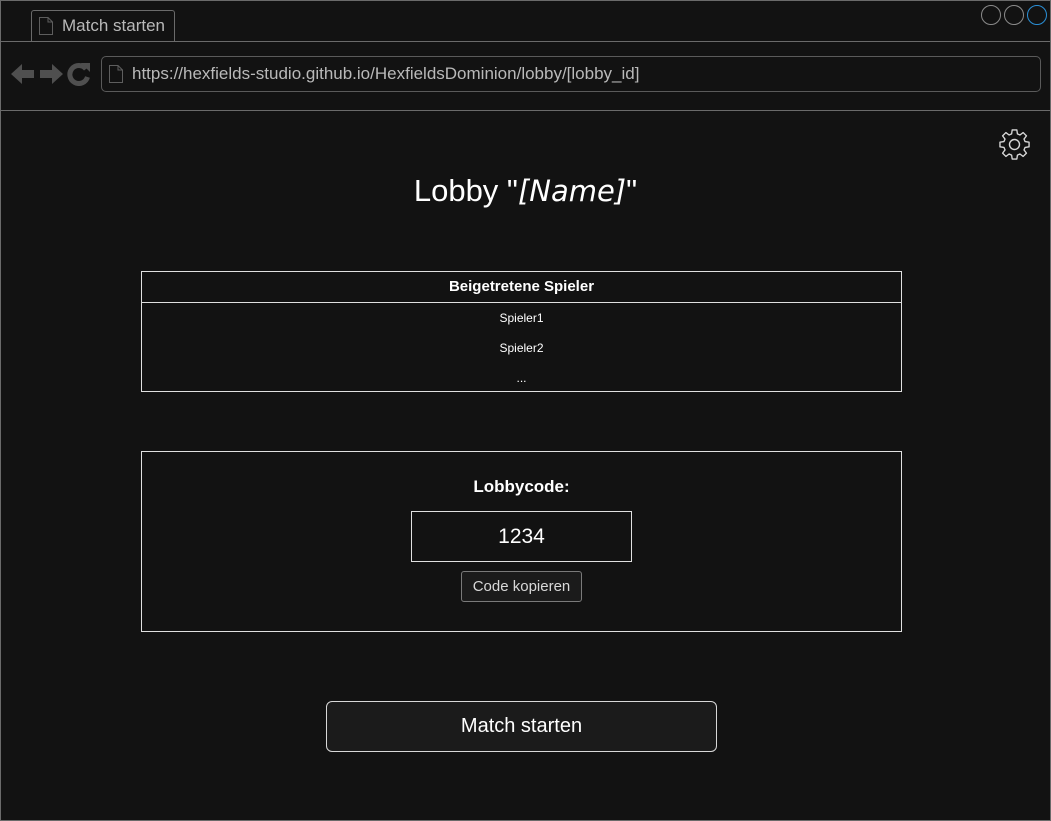  I want to click on maximize-button, so click(1014, 15).